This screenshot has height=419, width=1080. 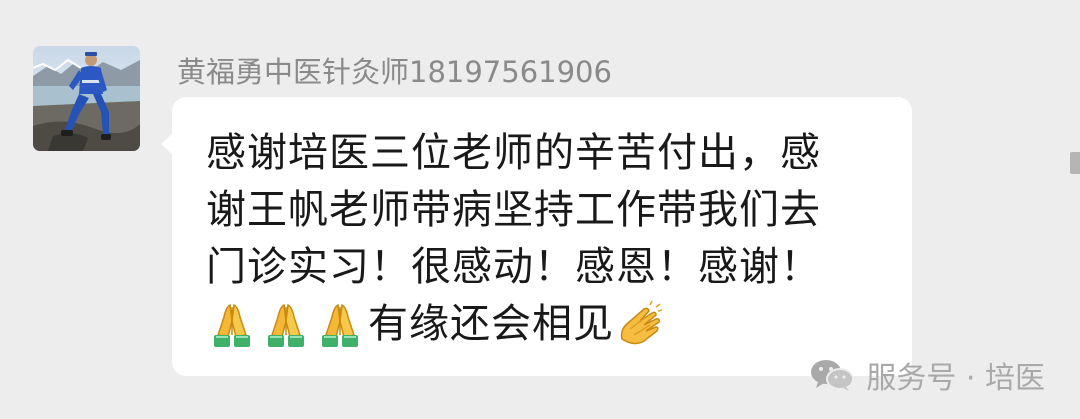 I want to click on watermark: 服务号 · 培医, so click(x=927, y=375).